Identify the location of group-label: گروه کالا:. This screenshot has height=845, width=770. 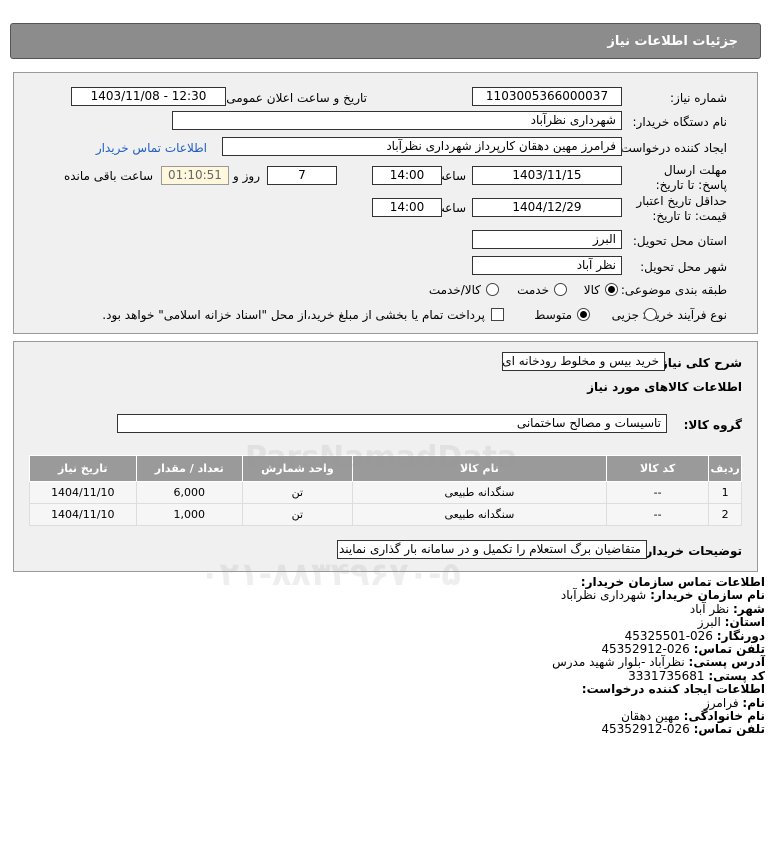
(712, 425).